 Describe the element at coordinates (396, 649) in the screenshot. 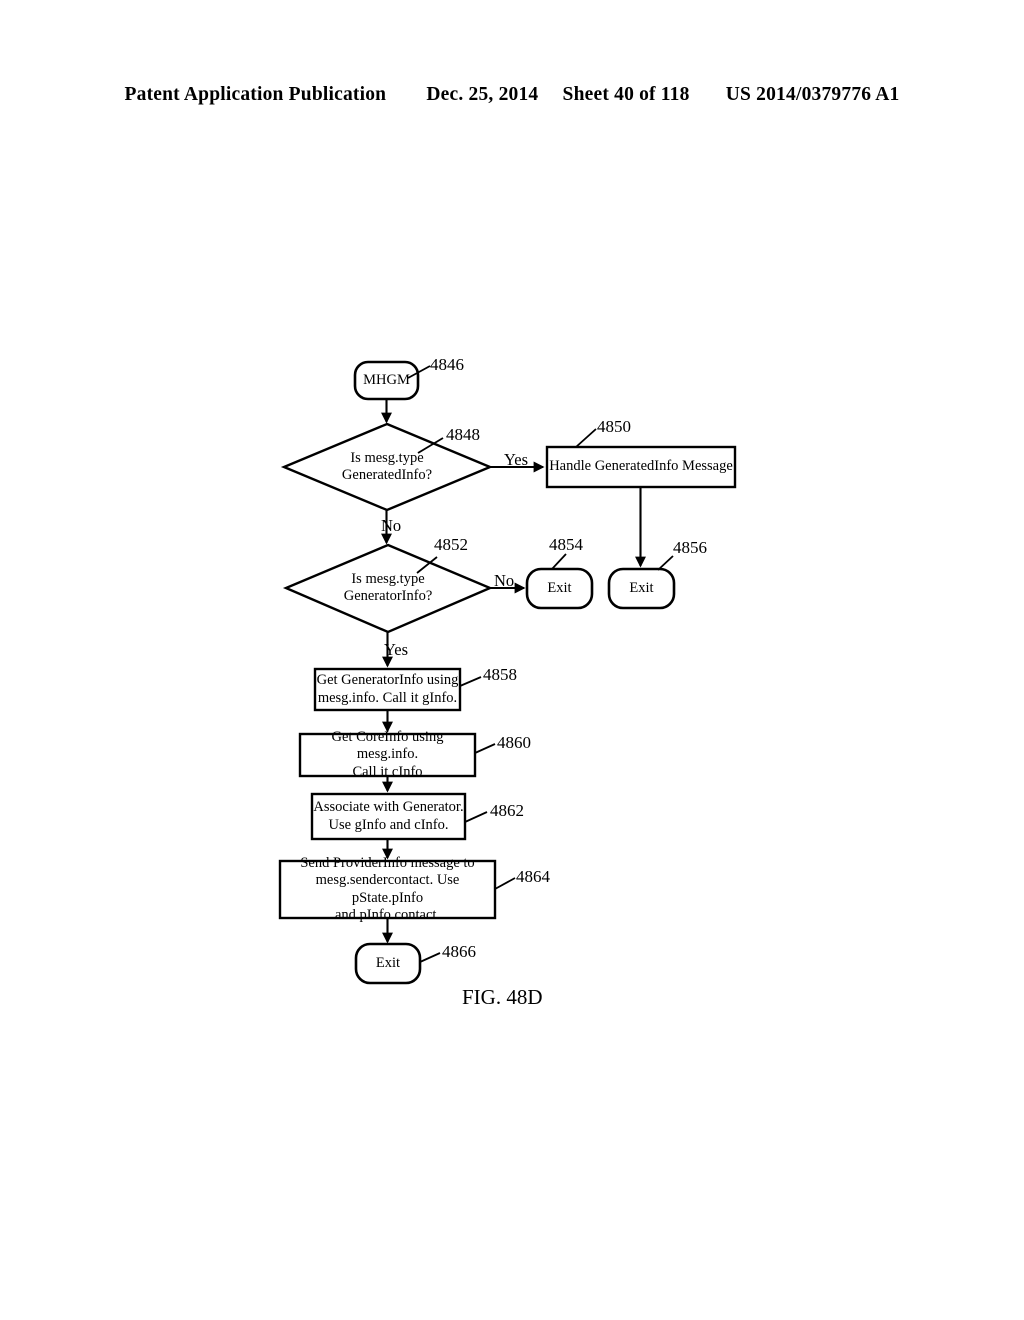

I see `edge-label-yes-4852: Yes` at that location.